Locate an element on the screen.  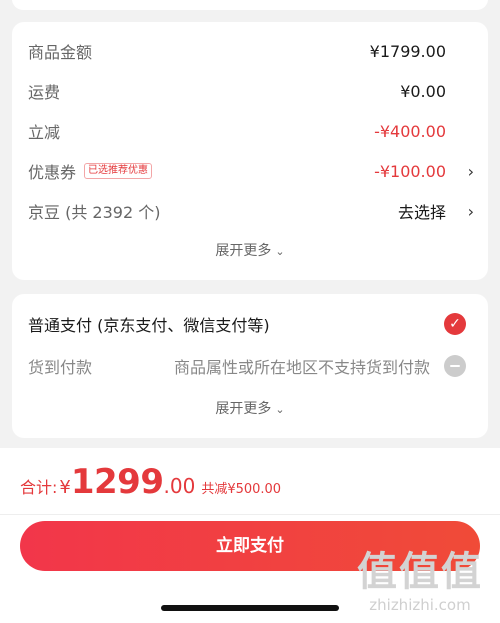
divider is located at coordinates (250, 514).